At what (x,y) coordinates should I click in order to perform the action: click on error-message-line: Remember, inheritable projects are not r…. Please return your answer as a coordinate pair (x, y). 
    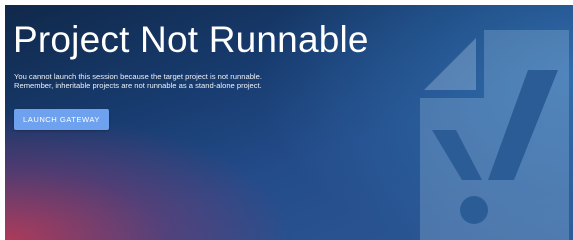
    Looking at the image, I should click on (138, 85).